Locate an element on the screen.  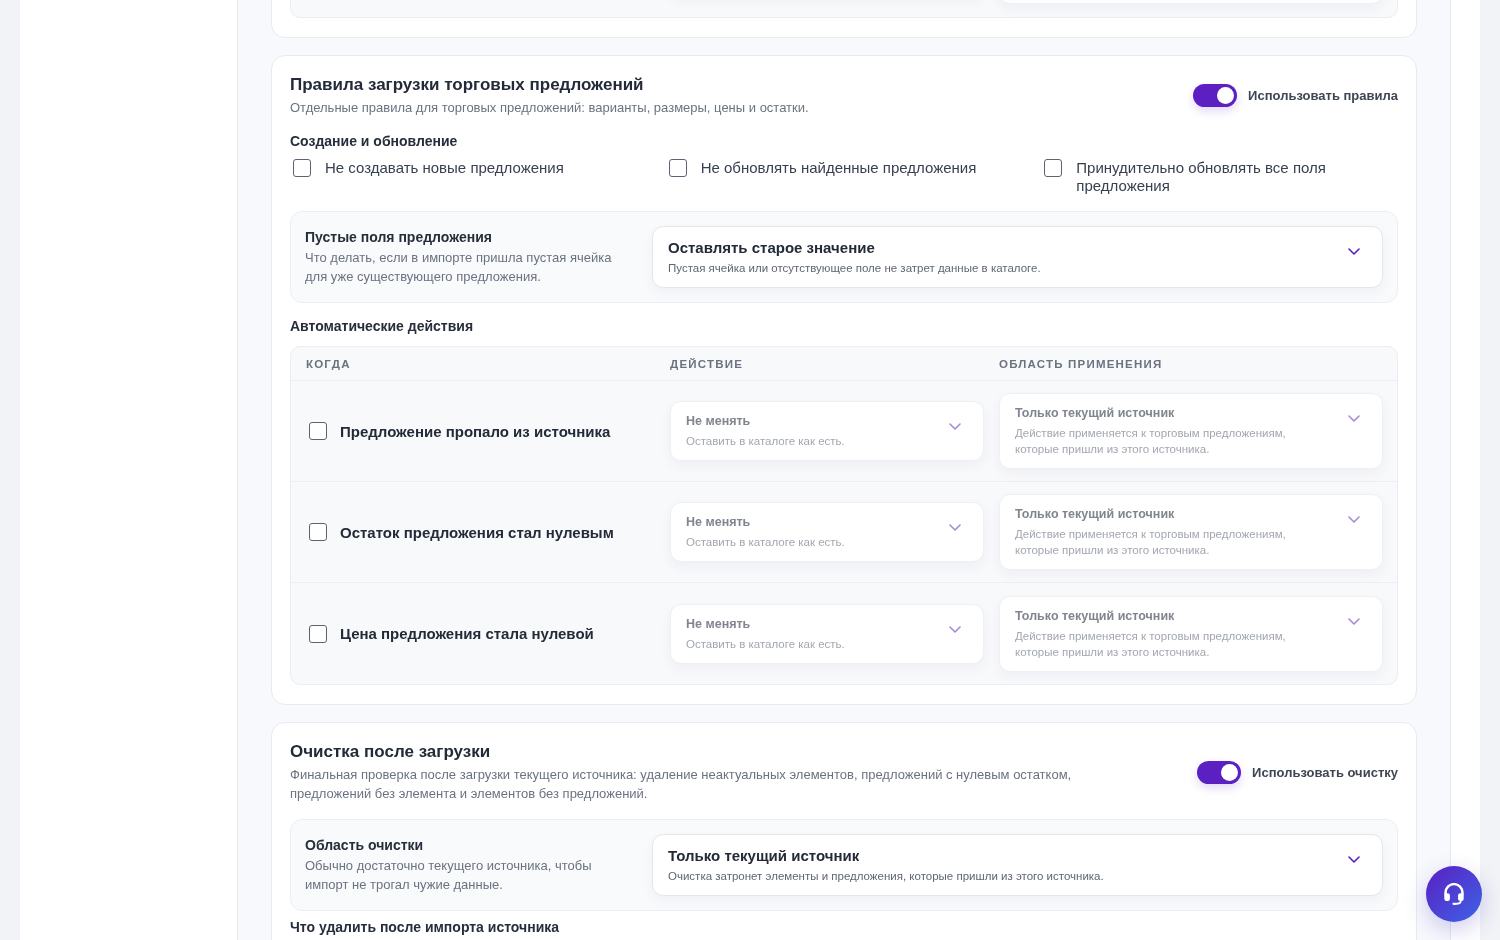
dropdown: Только текущий источник Очистка затронет элементы и предложения, которые пришли из этого источника. is located at coordinates (1017, 865).